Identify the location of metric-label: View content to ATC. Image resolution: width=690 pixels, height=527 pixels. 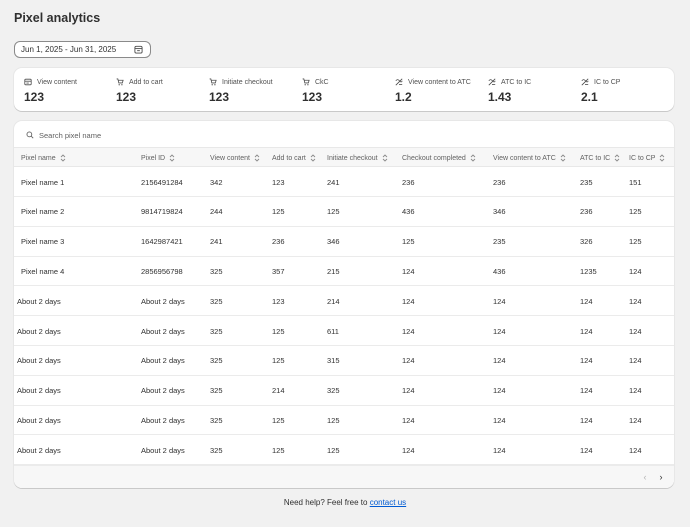
(439, 82).